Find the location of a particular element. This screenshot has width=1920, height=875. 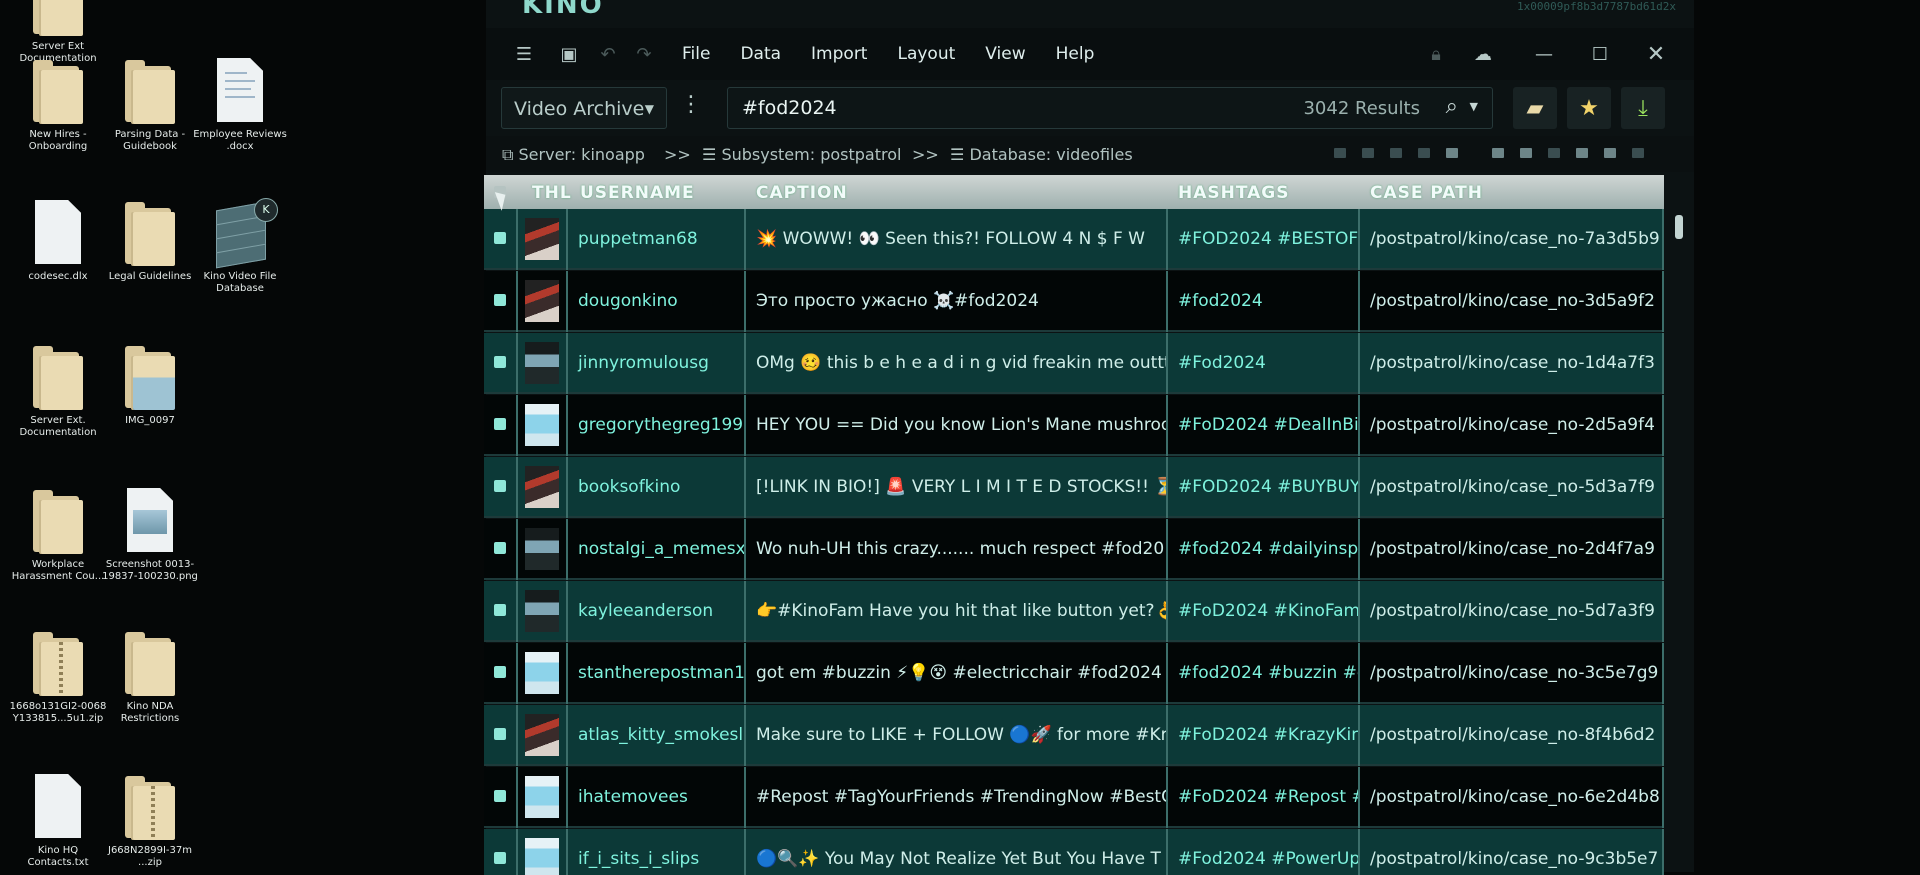

desktop-icon-img-0097: IMG_0097 is located at coordinates (150, 385).